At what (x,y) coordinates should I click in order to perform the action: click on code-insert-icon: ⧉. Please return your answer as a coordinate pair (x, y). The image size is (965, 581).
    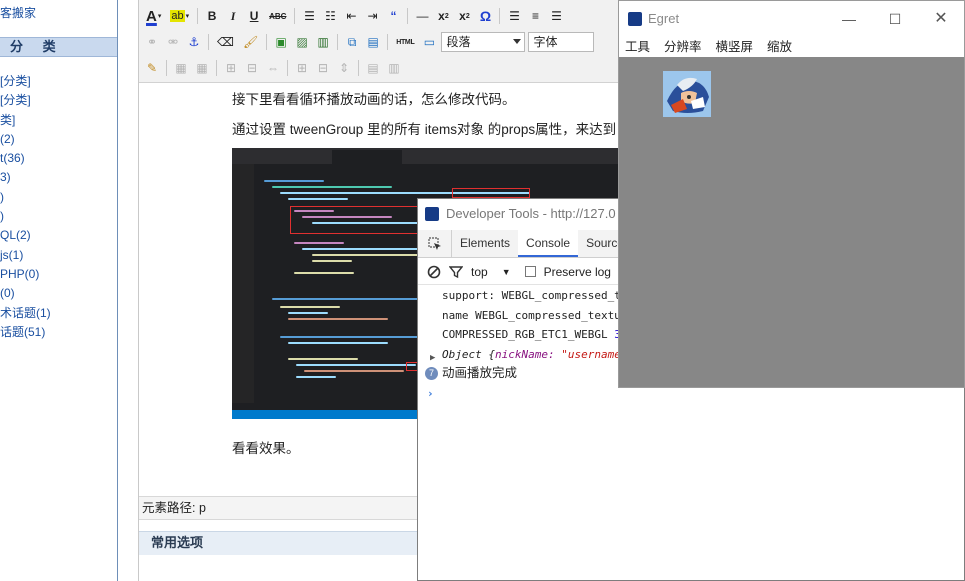
    Looking at the image, I should click on (352, 42).